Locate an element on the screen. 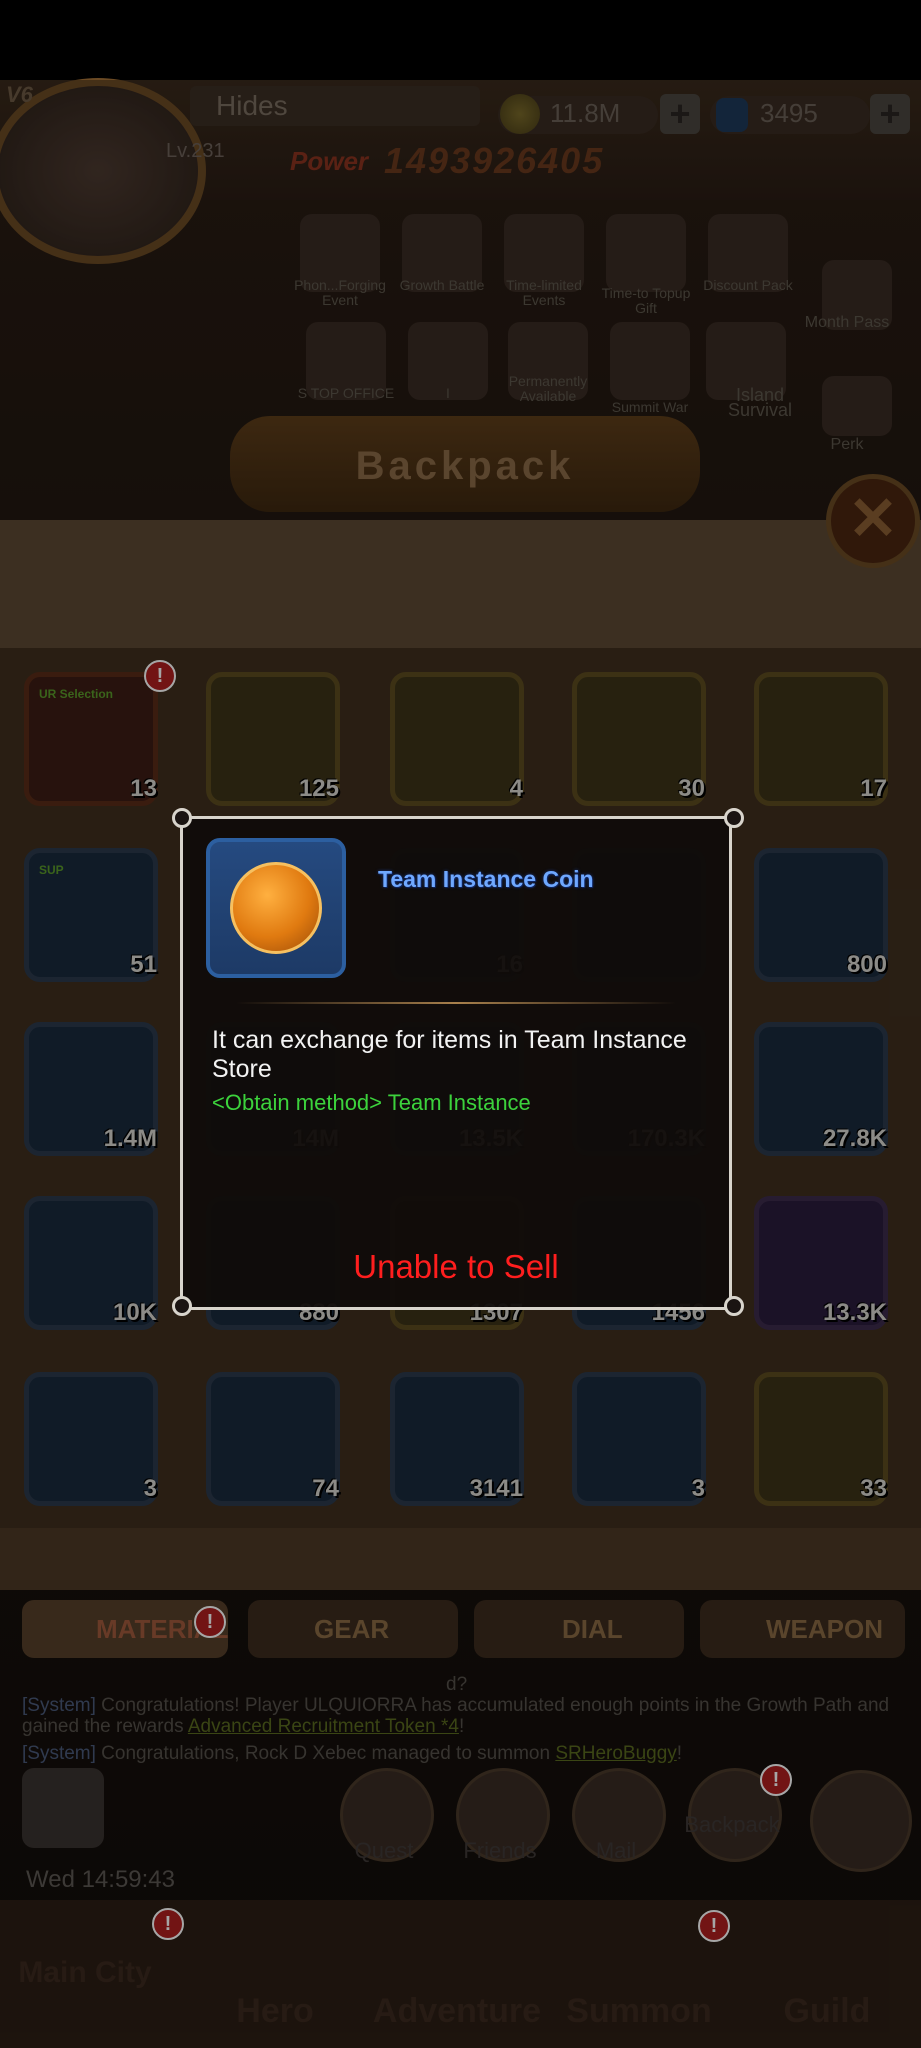 The height and width of the screenshot is (2048, 921). inventory-slot: 10K is located at coordinates (91, 1263).